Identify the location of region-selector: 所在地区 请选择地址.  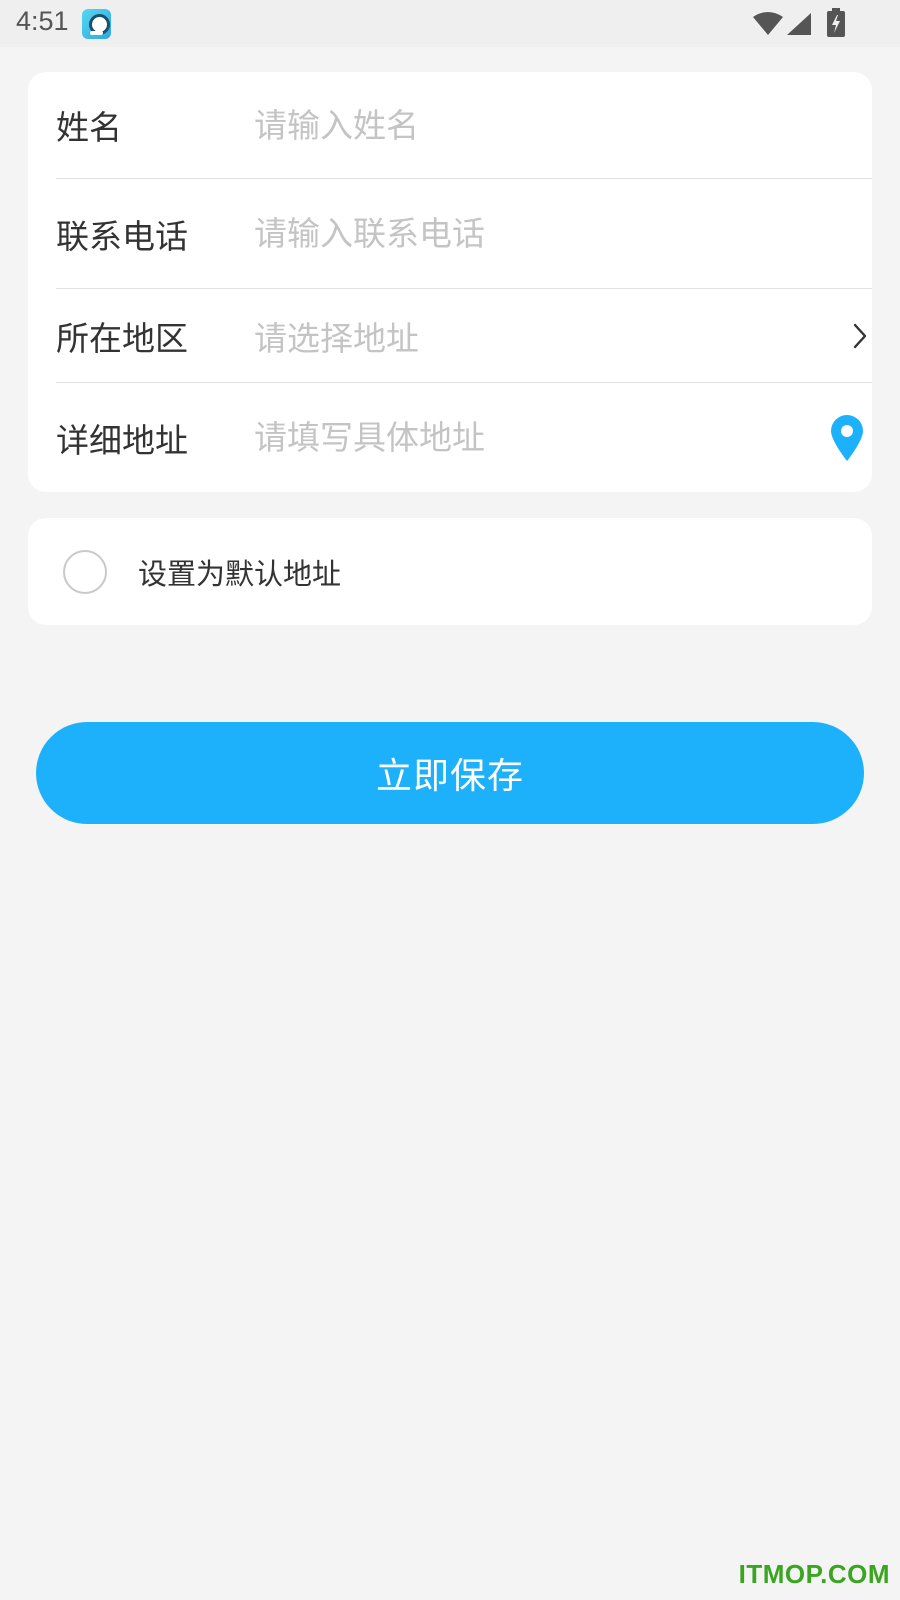
(464, 335).